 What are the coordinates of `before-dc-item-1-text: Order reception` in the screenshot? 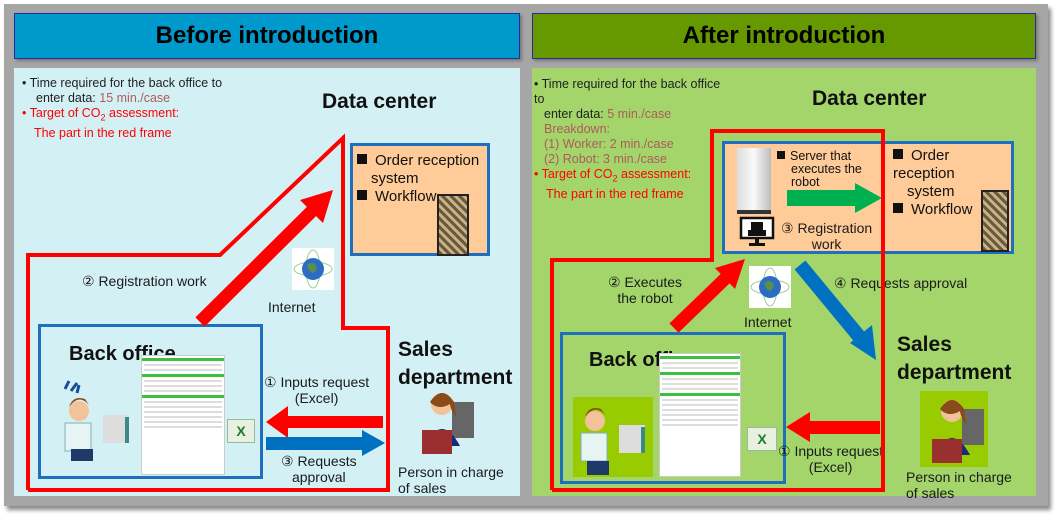 It's located at (427, 160).